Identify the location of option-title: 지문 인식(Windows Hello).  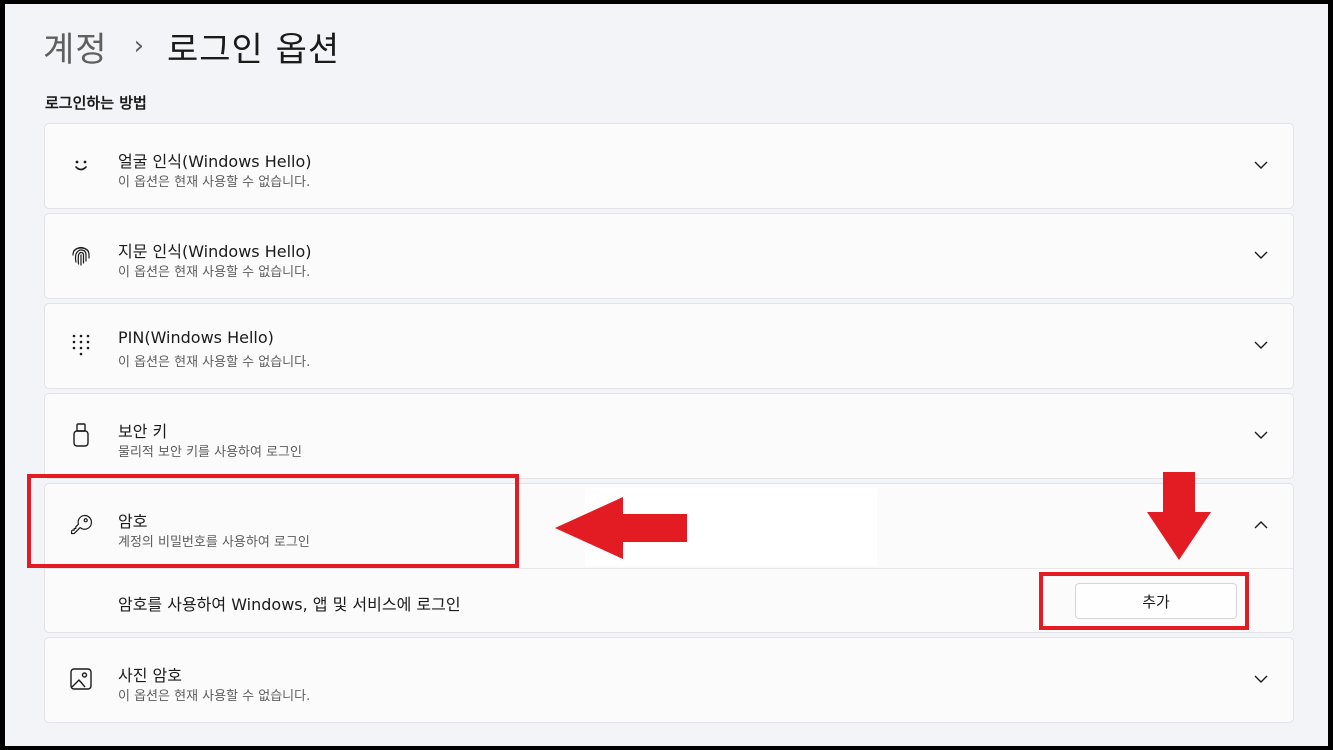
(215, 251).